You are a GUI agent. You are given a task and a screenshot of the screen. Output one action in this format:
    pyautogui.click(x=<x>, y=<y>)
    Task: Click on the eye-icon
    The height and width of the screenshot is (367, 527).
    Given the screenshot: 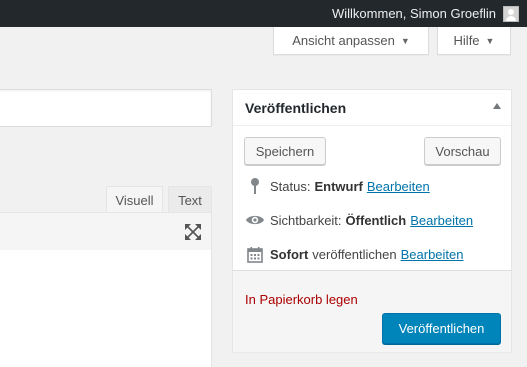 What is the action you would take?
    pyautogui.click(x=255, y=220)
    